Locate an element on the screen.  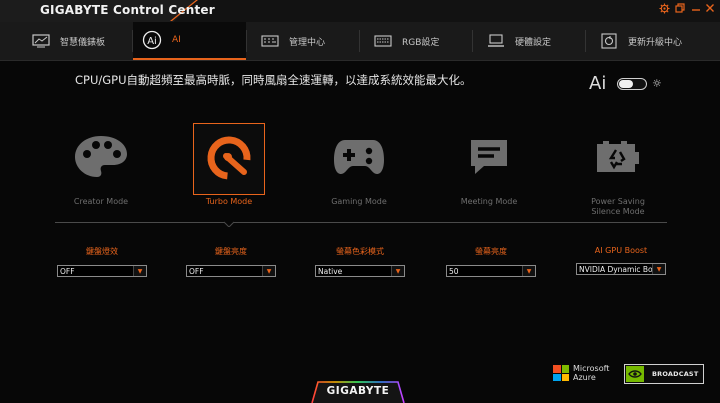
select-value: 50 is located at coordinates (454, 271).